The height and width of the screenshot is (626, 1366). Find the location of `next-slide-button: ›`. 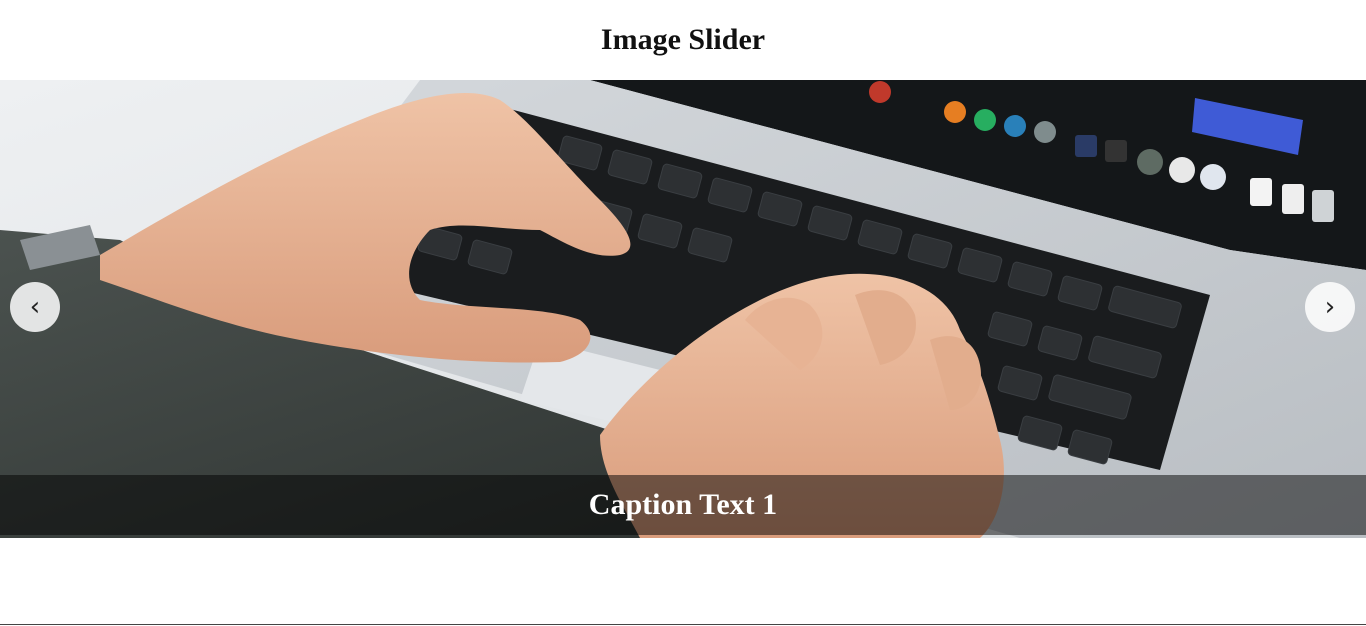

next-slide-button: › is located at coordinates (1330, 307).